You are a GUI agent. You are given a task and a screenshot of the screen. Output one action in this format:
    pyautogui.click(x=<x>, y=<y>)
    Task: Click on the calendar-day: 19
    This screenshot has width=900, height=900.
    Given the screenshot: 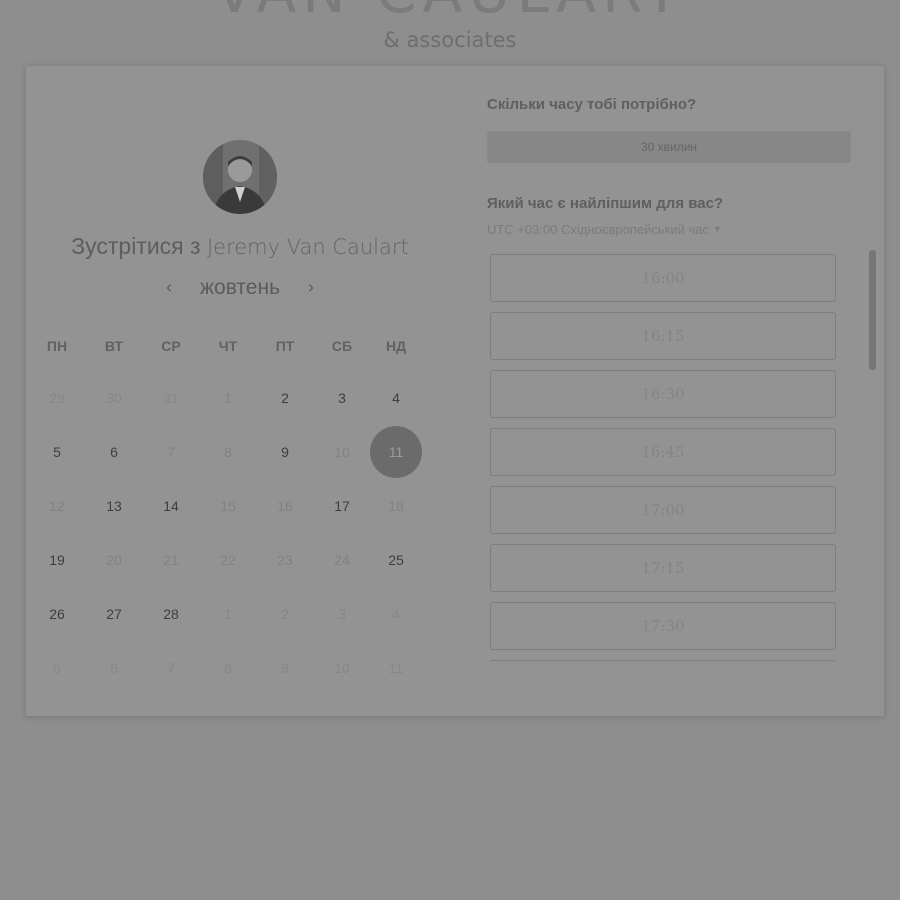 What is the action you would take?
    pyautogui.click(x=57, y=560)
    